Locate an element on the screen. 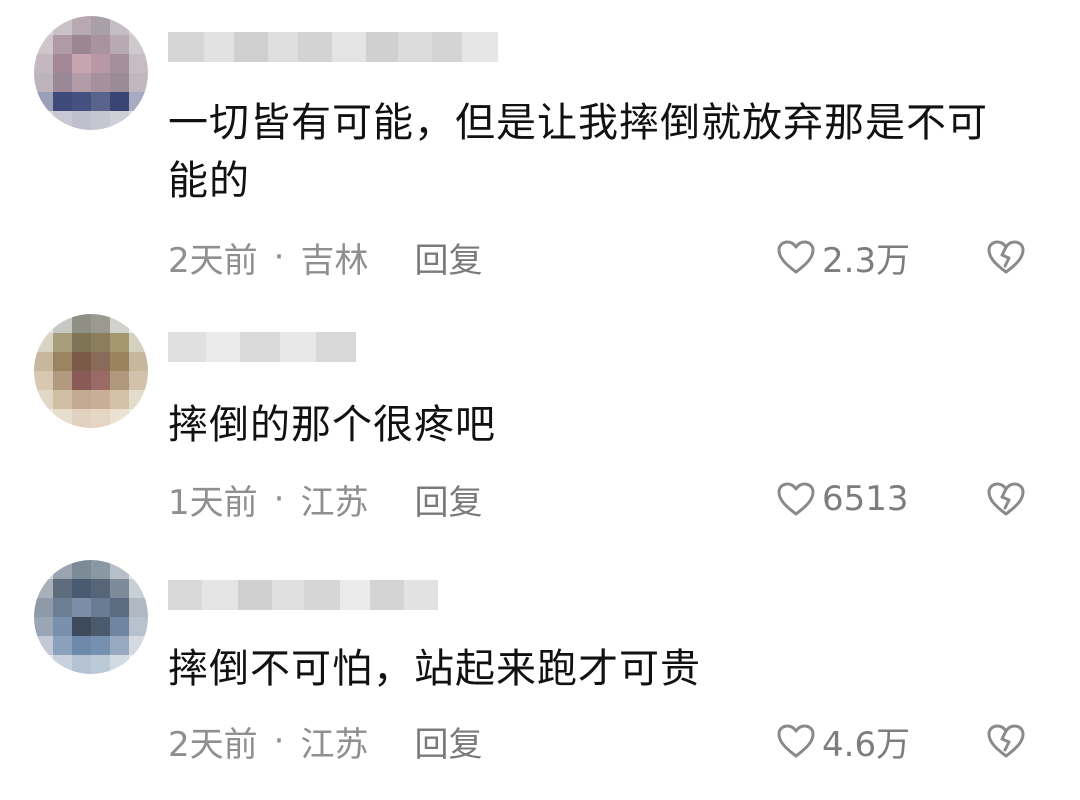 Image resolution: width=1080 pixels, height=800 pixels. comment-text: 摔倒不可怕，站起来跑才可贵 is located at coordinates (434, 669).